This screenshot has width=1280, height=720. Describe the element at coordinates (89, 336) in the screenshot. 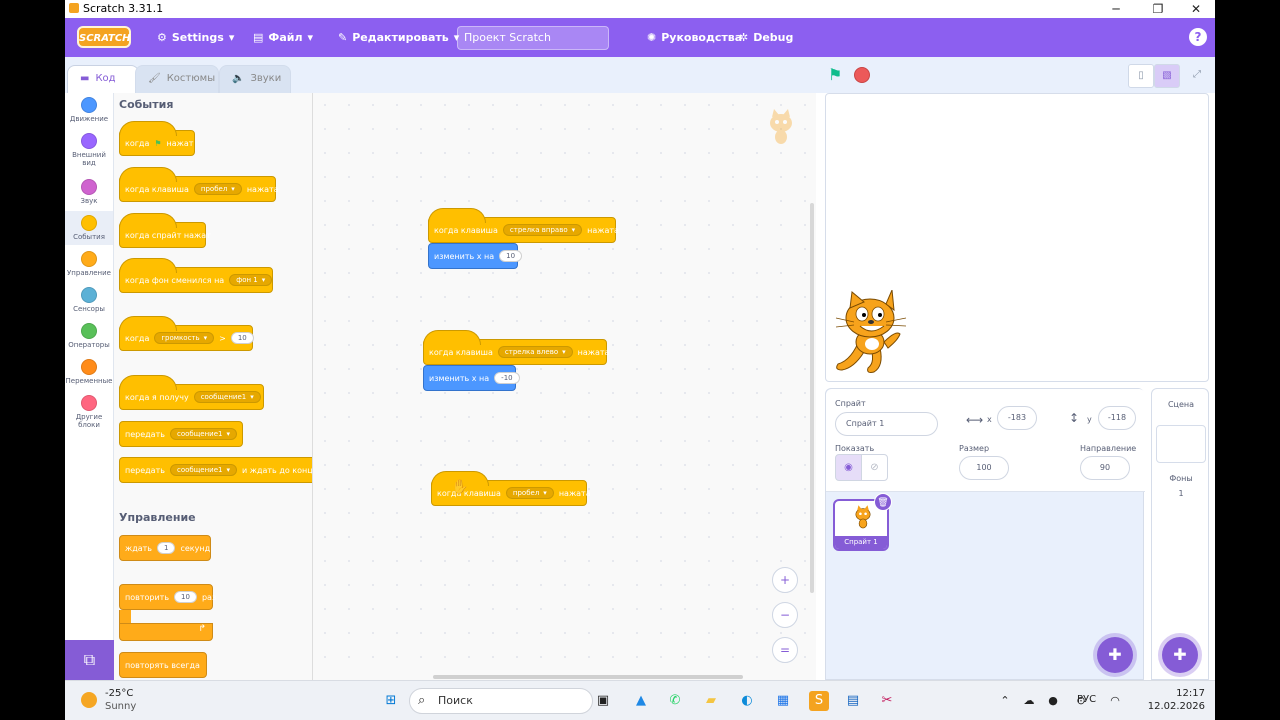

I see `category-operators: Операторы` at that location.